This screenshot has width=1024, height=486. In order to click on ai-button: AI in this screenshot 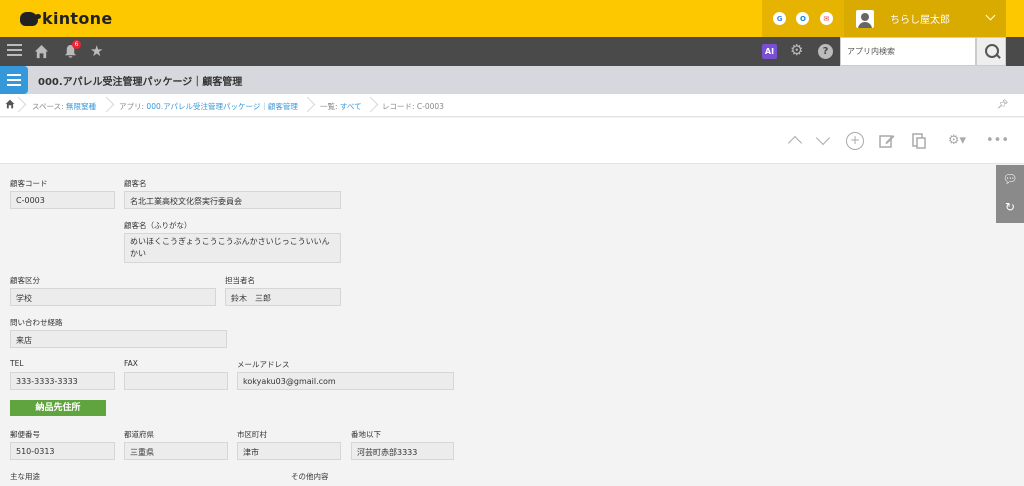, I will do `click(769, 51)`.